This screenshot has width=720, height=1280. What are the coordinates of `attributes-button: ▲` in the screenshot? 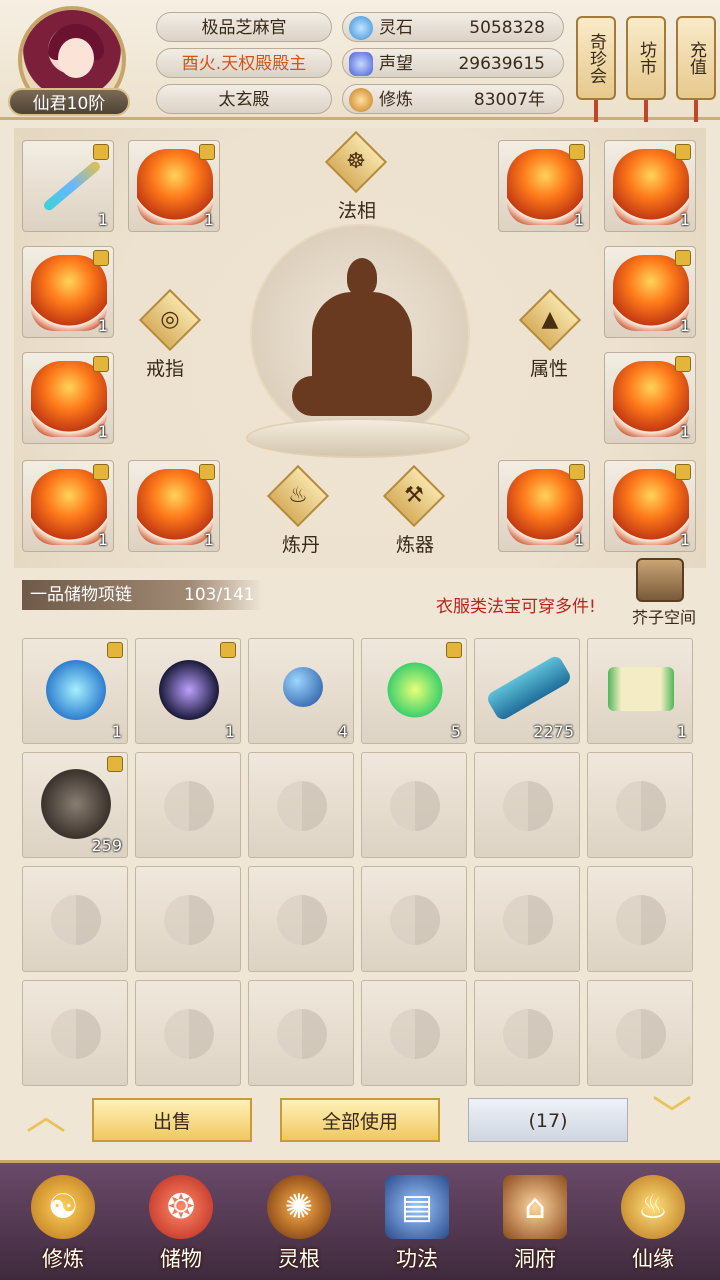 It's located at (550, 320).